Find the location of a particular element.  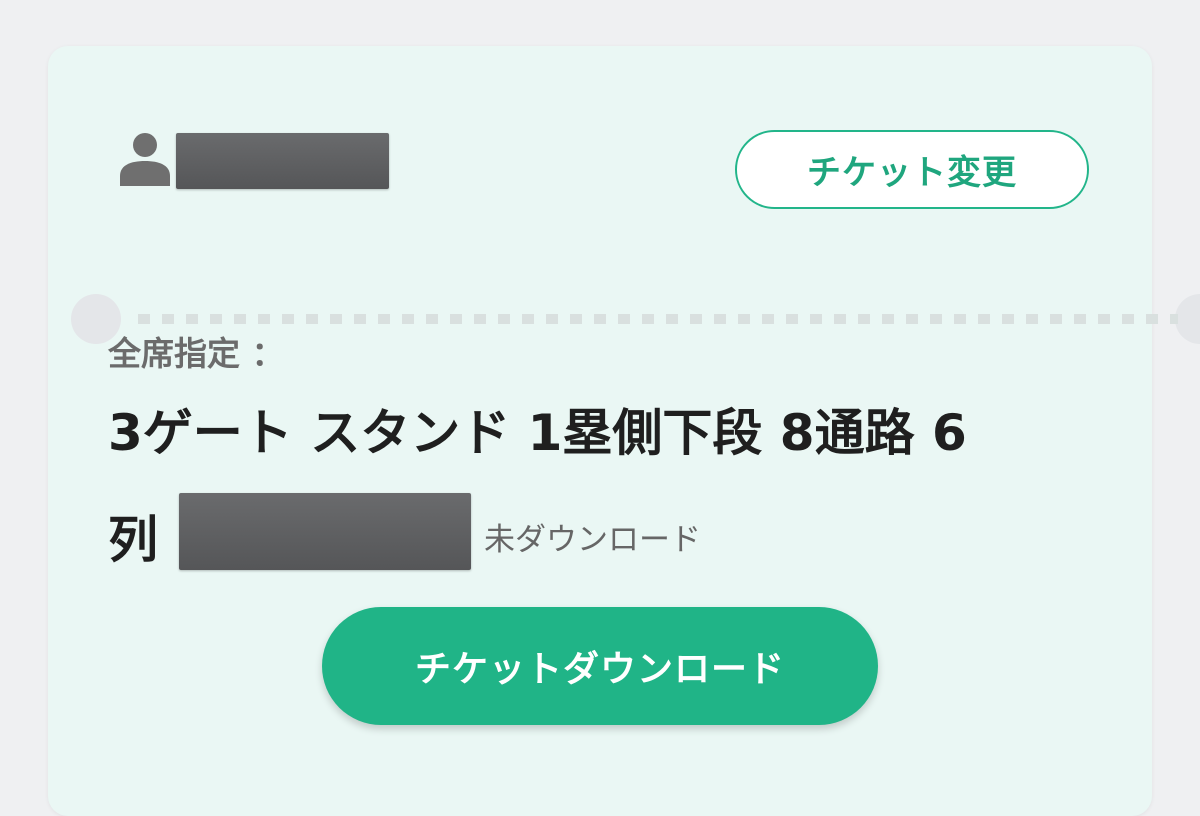

redacted-holder-name is located at coordinates (282, 161).